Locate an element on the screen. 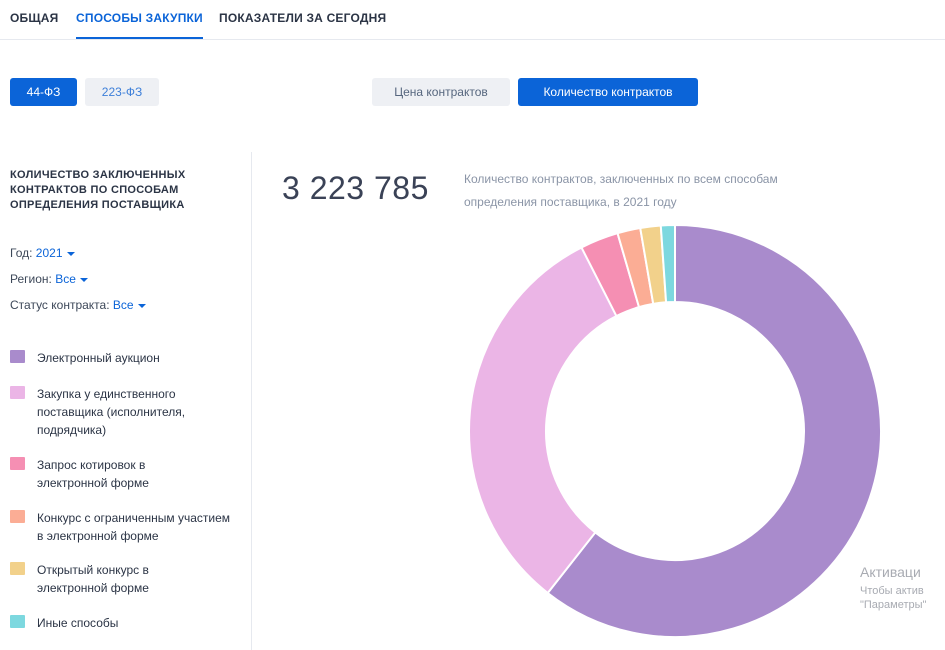 The image size is (945, 650). legend-label: Электронный аукцион is located at coordinates (98, 358).